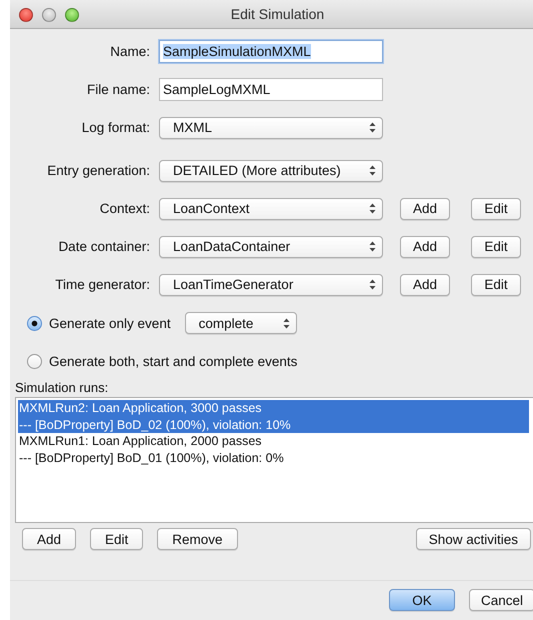  What do you see at coordinates (422, 600) in the screenshot?
I see `dialog-button: OK` at bounding box center [422, 600].